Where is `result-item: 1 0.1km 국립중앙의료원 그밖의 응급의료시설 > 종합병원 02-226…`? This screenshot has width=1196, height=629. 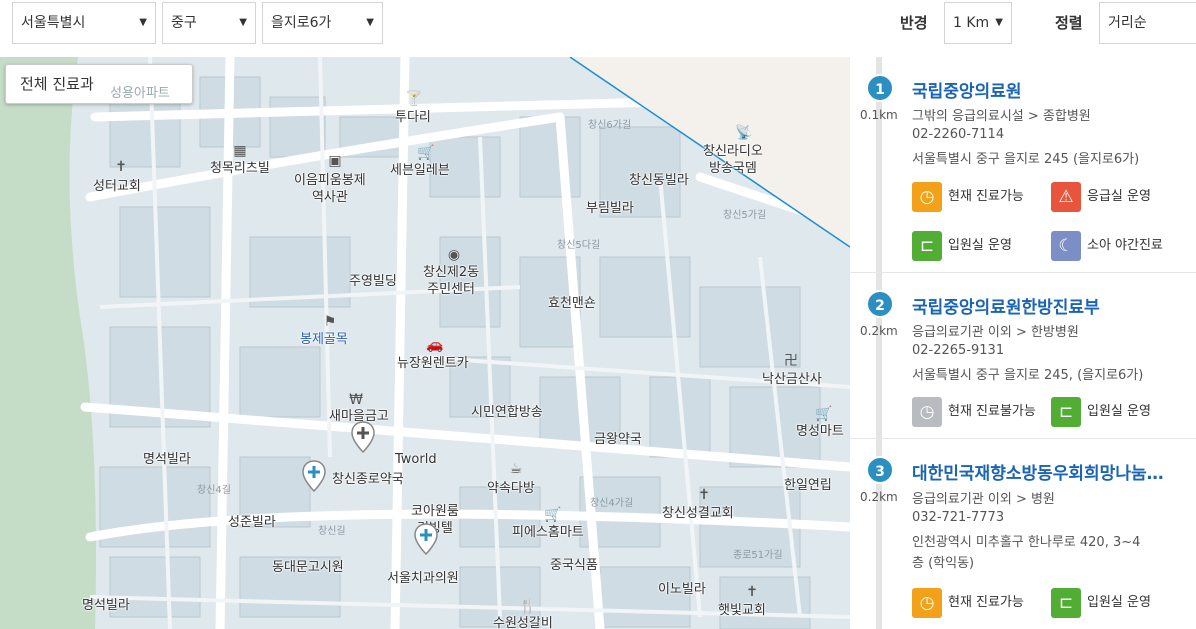 result-item: 1 0.1km 국립중앙의료원 그밖의 응급의료시설 > 종합병원 02-226… is located at coordinates (1023, 164).